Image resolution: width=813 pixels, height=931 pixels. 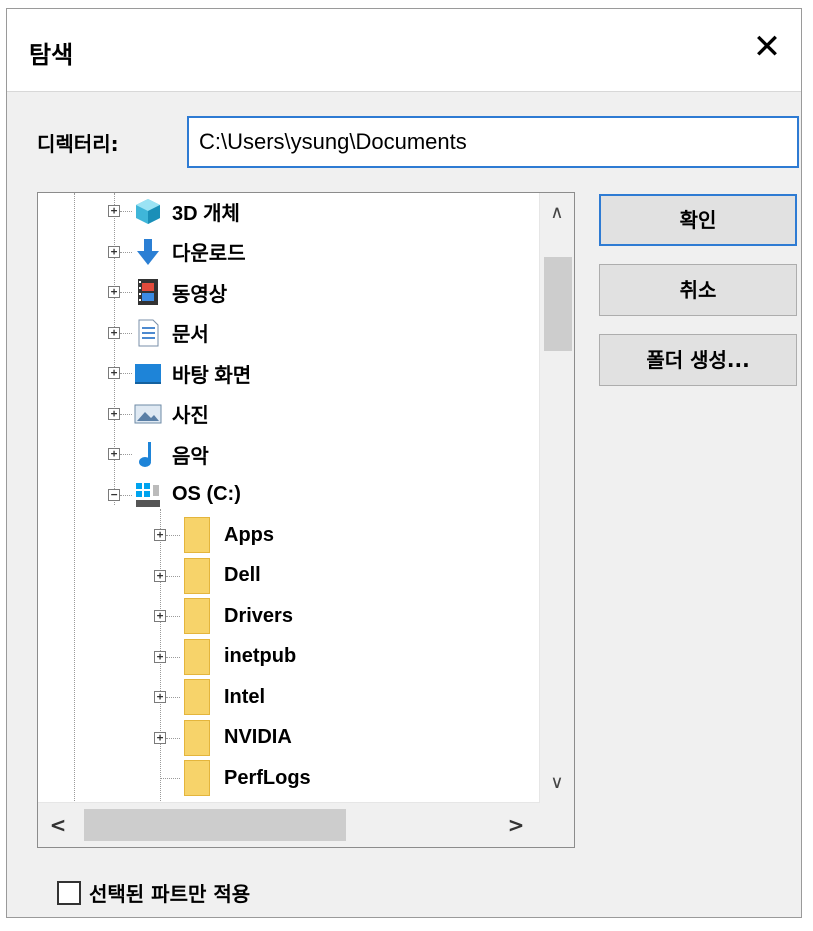 I want to click on vertical-scroll-thumb, so click(x=558, y=304).